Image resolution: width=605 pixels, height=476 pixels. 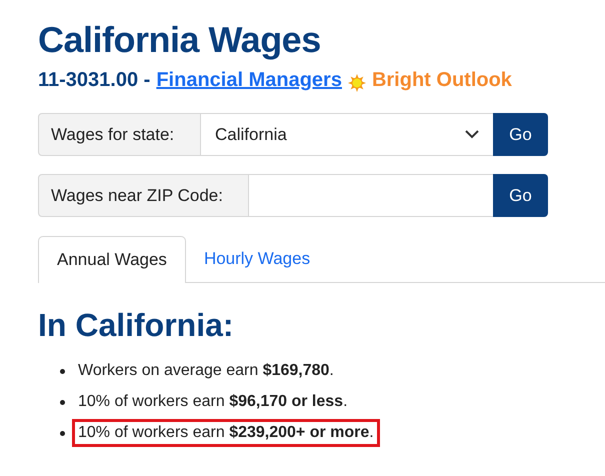 I want to click on wage-fact: 10% of workers earn $239,200+ or more., so click(x=226, y=433).